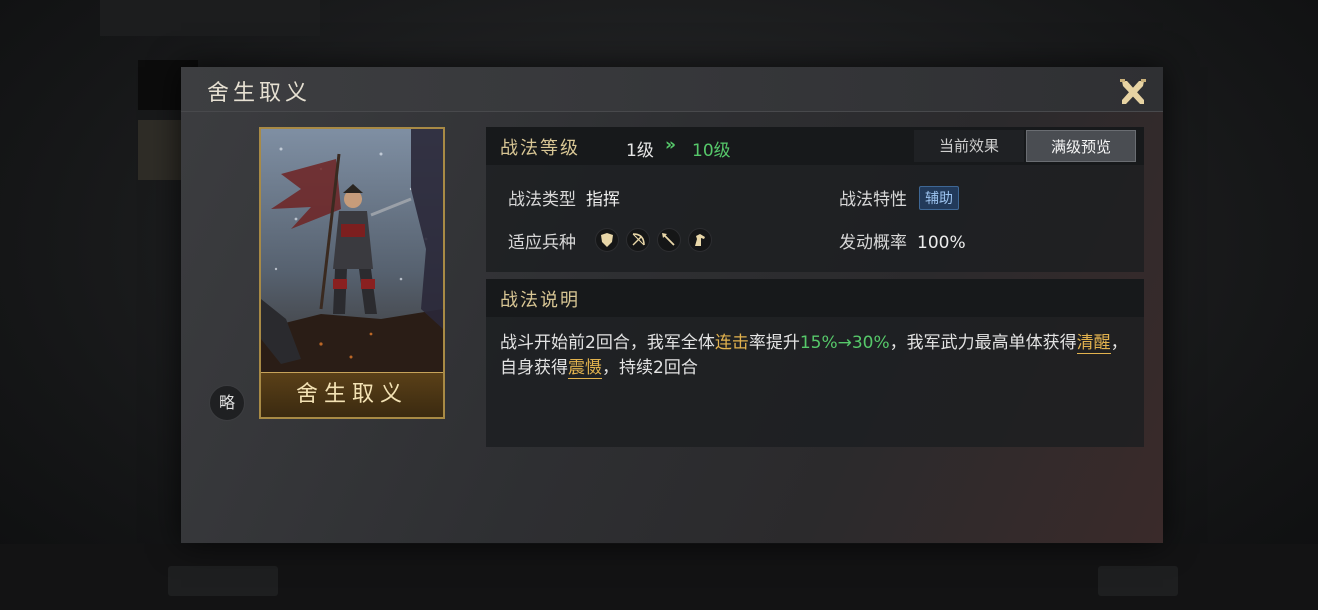  Describe the element at coordinates (844, 343) in the screenshot. I see `value-range: 15%→30%` at that location.